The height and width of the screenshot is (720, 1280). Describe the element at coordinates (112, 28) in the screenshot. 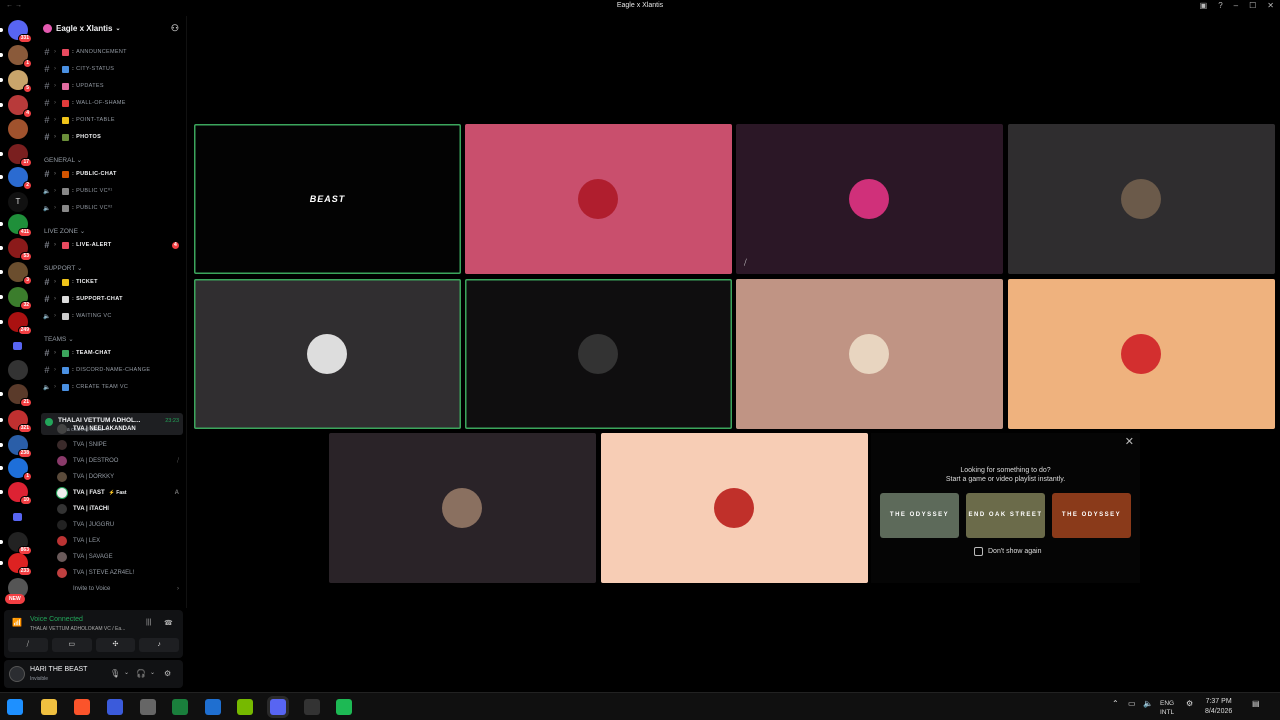

I see `server-header: Eagle x Xlantis ⌄ ⚇` at that location.